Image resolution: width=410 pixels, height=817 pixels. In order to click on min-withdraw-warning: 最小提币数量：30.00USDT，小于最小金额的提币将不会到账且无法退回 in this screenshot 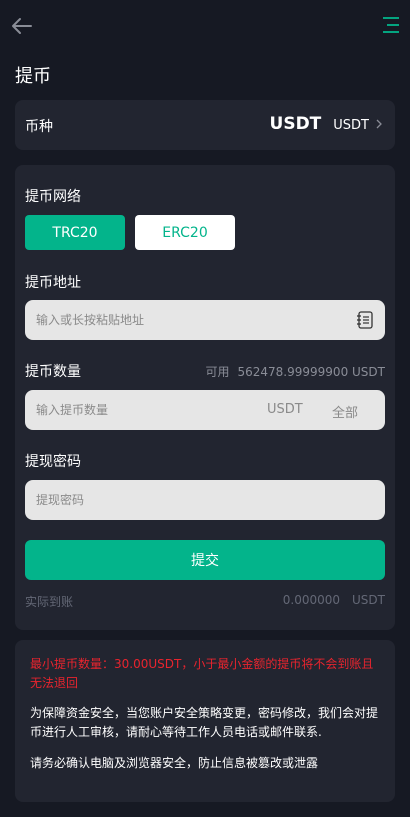, I will do `click(202, 673)`.